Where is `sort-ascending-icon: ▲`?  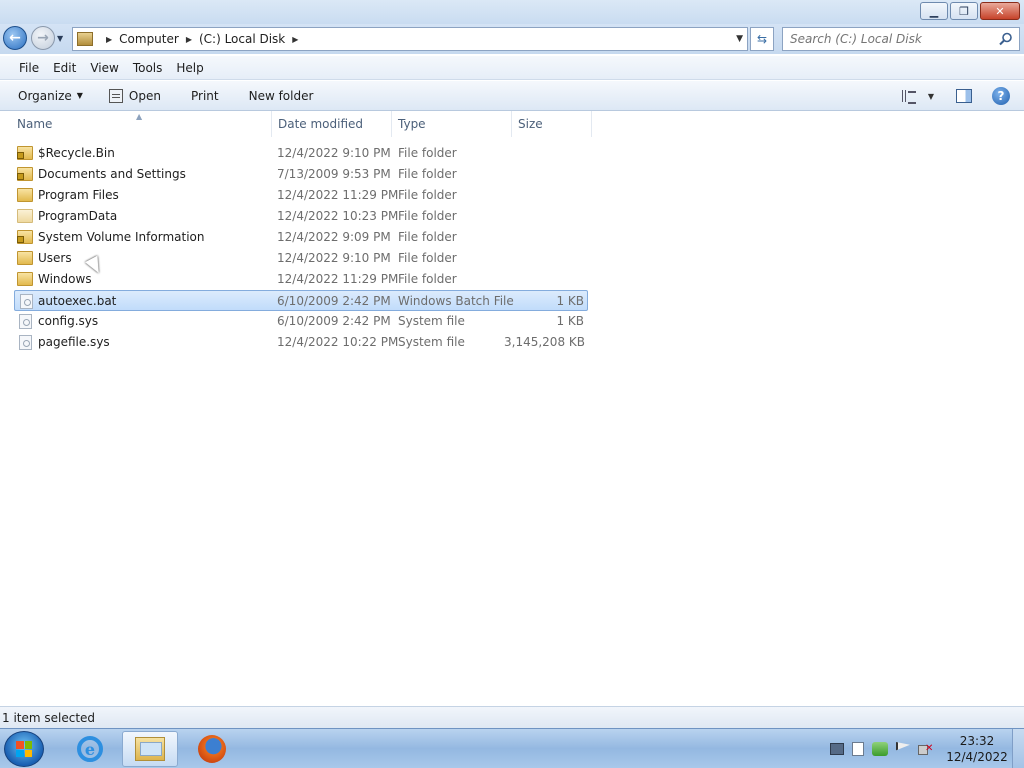 sort-ascending-icon: ▲ is located at coordinates (139, 116).